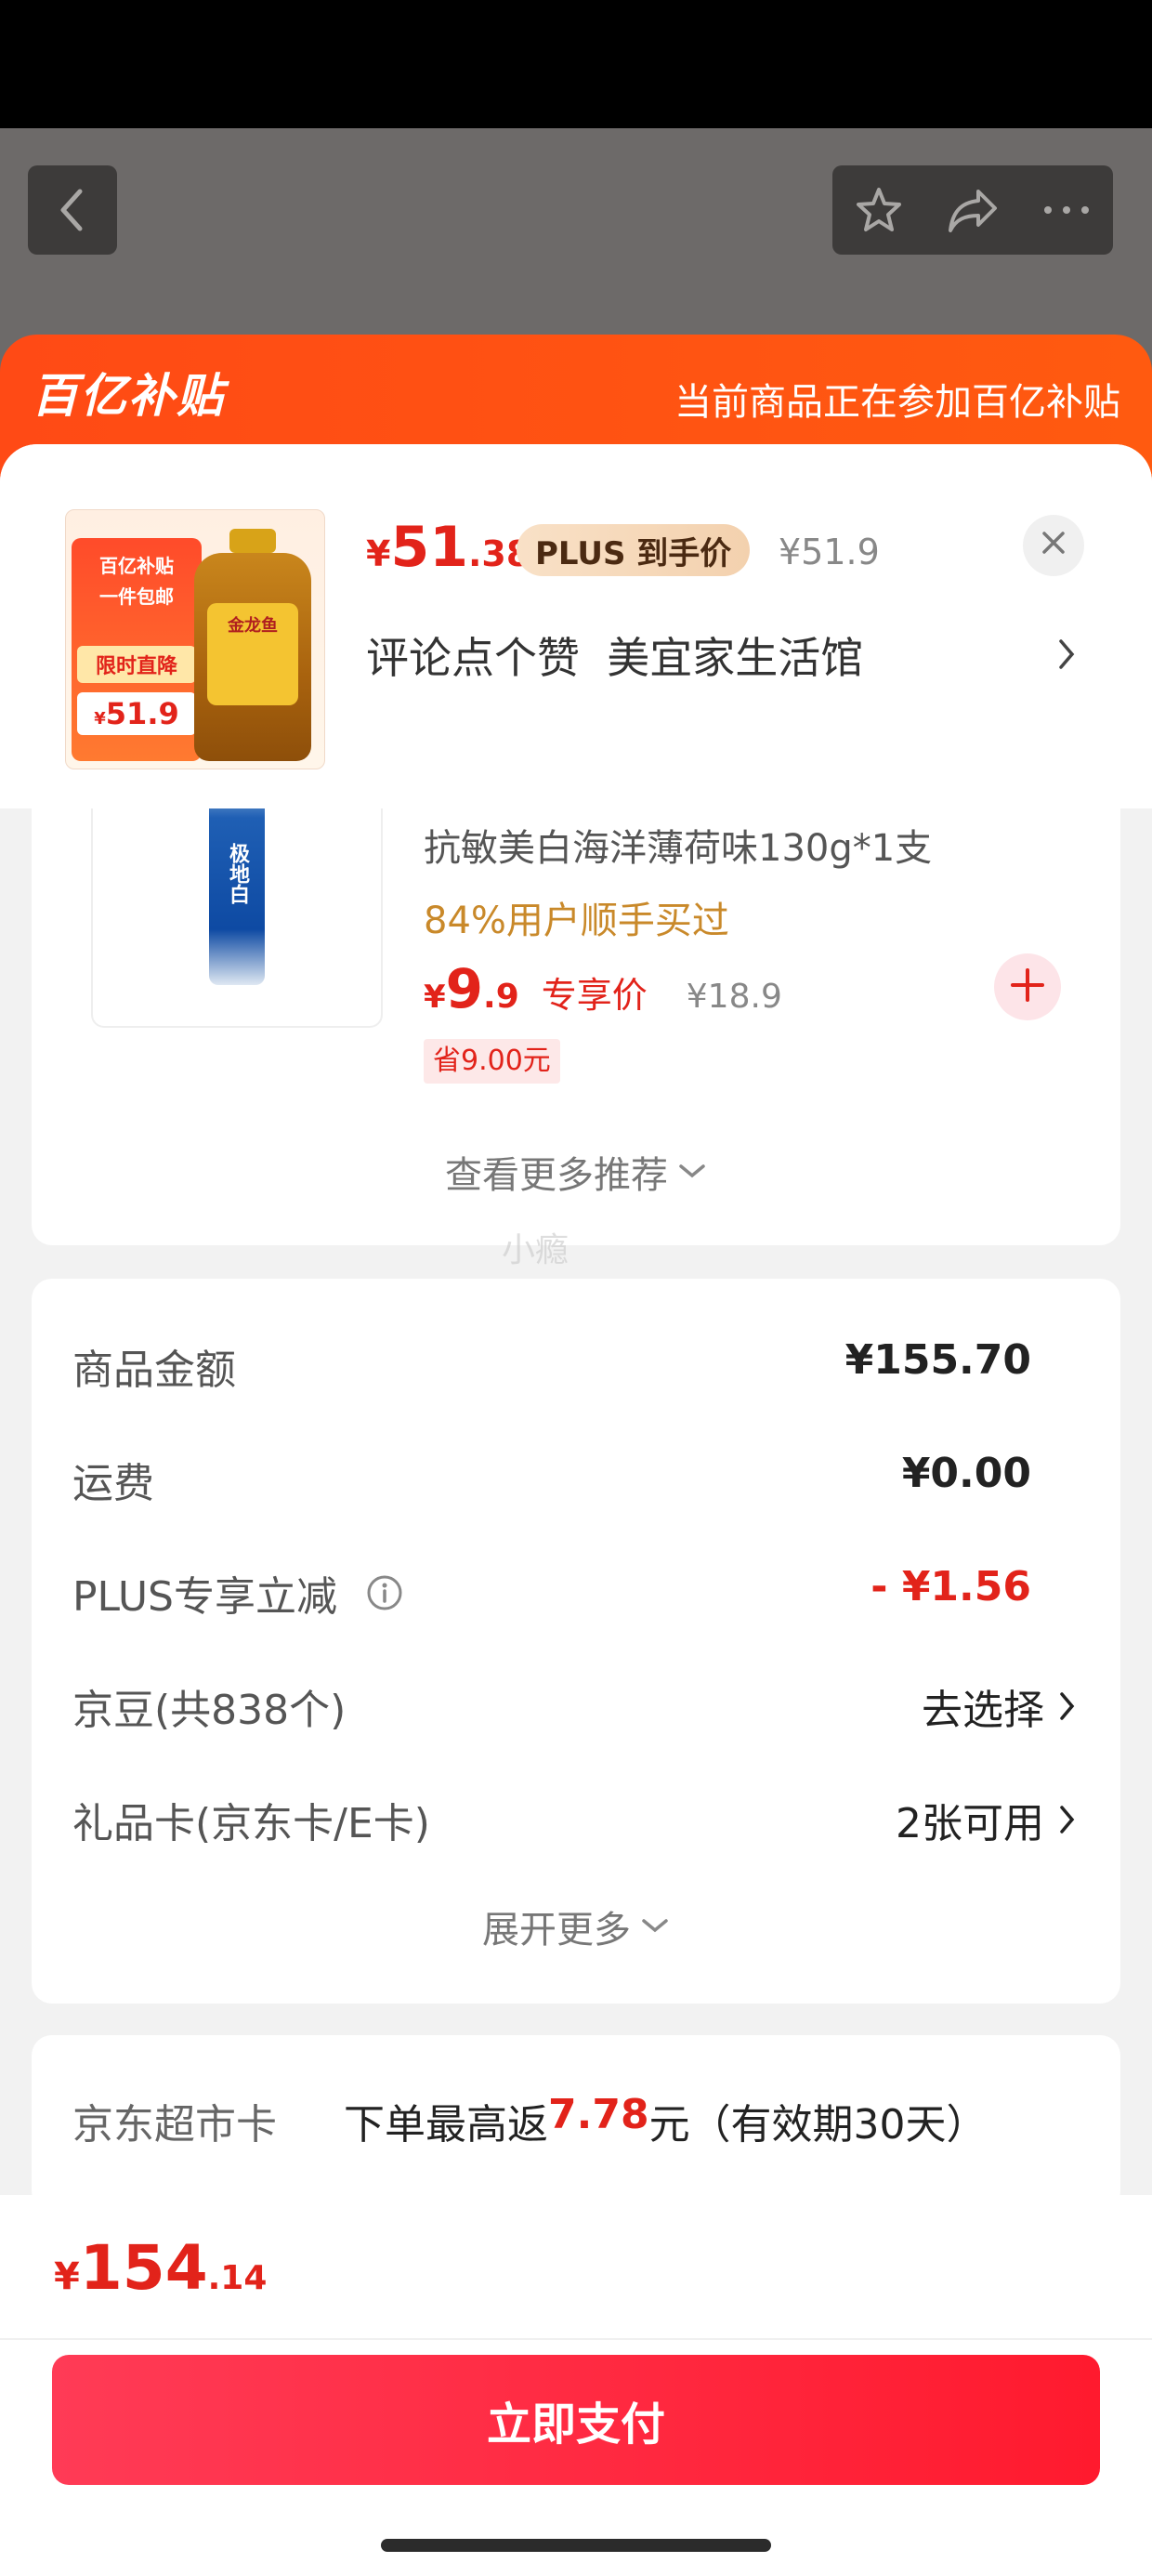 This screenshot has width=1152, height=2576. What do you see at coordinates (951, 1586) in the screenshot?
I see `summary-value-plus: - ¥1.56` at bounding box center [951, 1586].